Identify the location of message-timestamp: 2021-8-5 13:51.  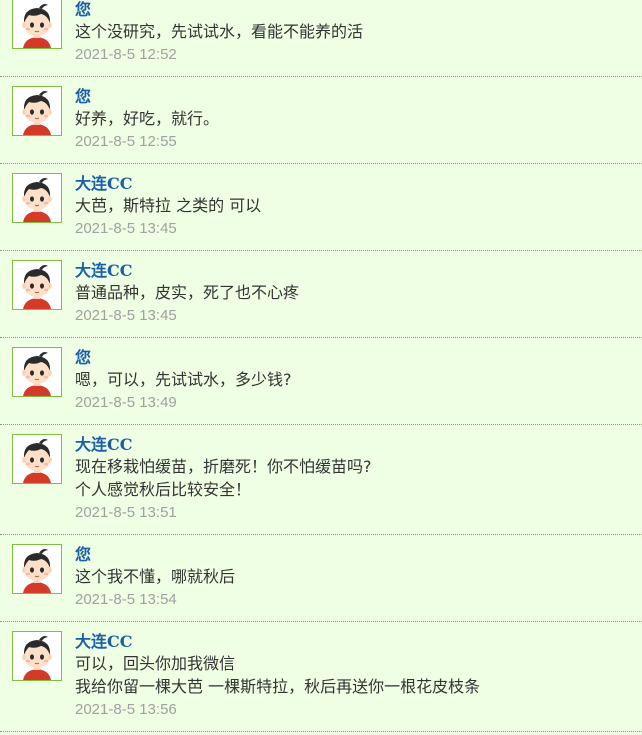
(126, 512).